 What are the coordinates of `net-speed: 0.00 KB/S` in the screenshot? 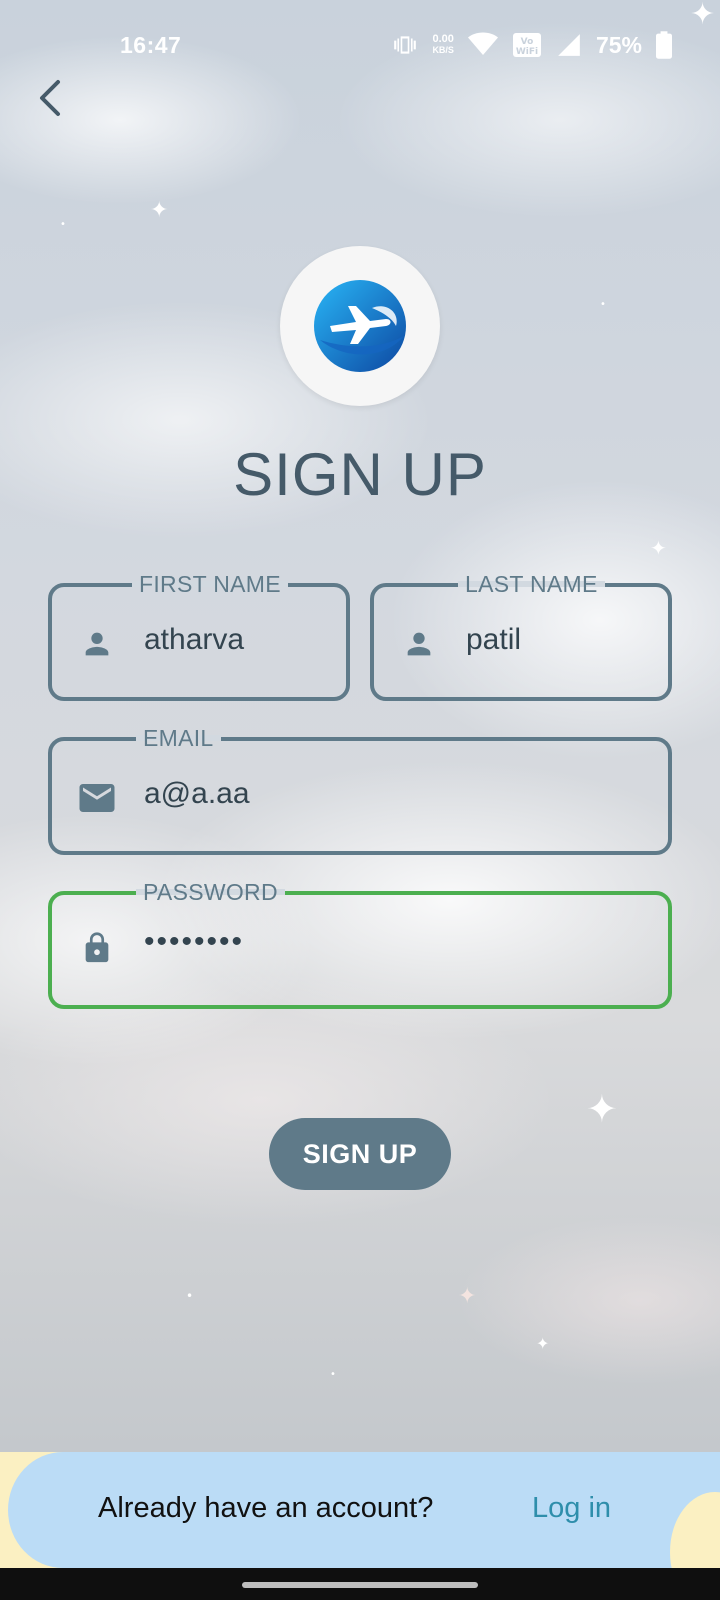 It's located at (443, 45).